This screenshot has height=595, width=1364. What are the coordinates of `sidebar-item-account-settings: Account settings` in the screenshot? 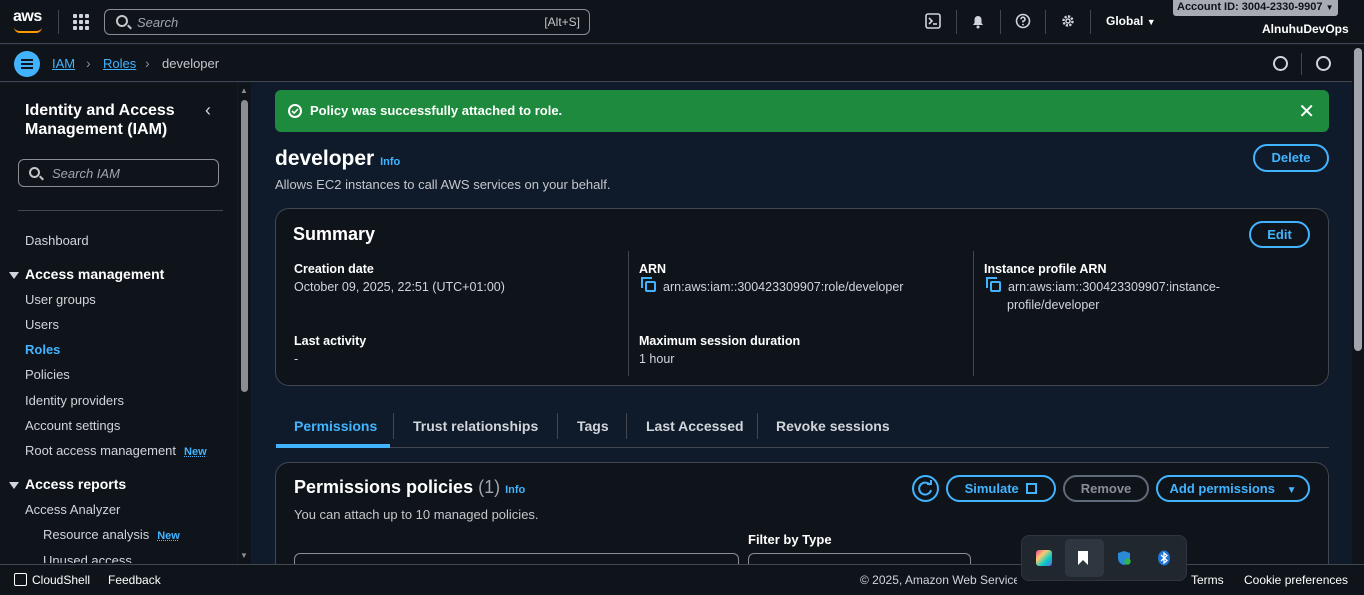 It's located at (72, 425).